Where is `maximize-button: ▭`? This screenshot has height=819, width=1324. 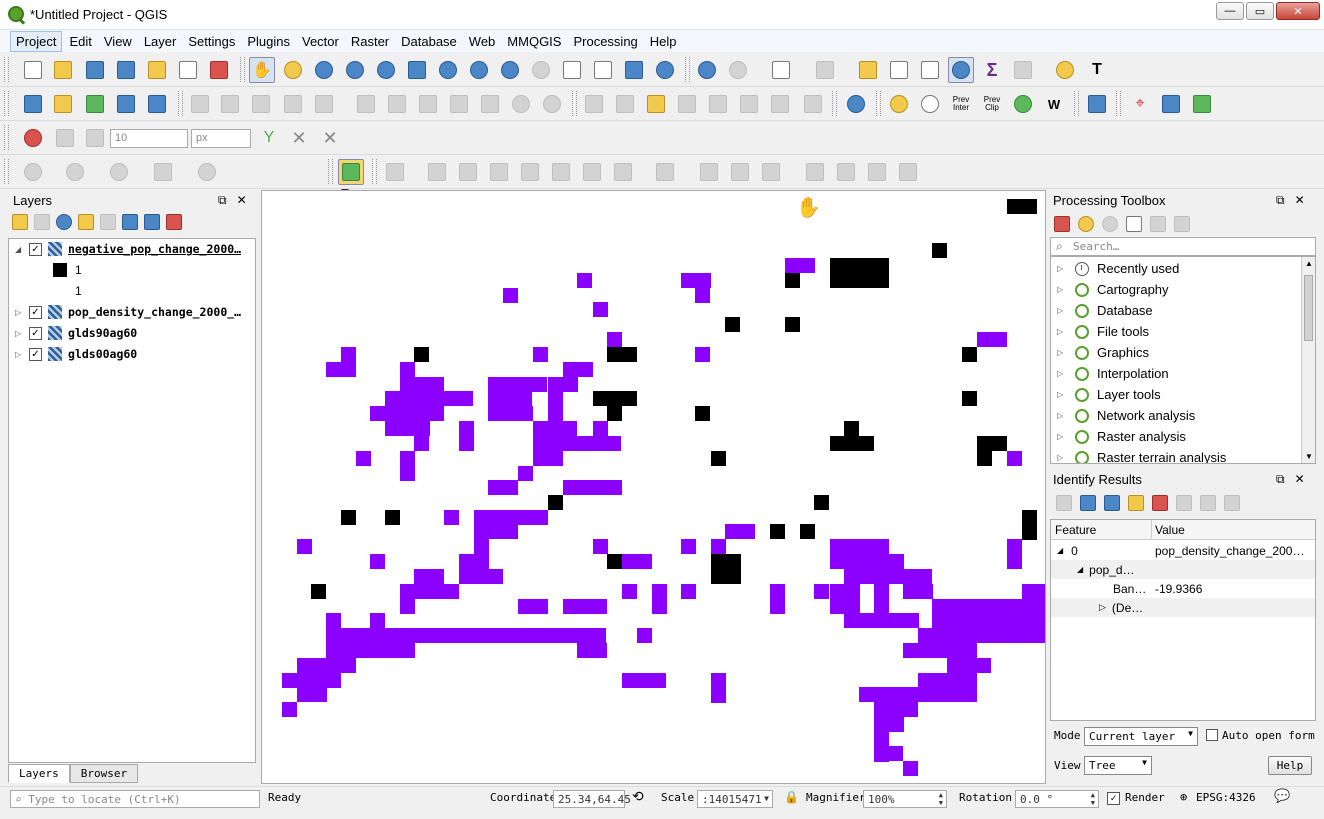
maximize-button: ▭ is located at coordinates (1260, 11).